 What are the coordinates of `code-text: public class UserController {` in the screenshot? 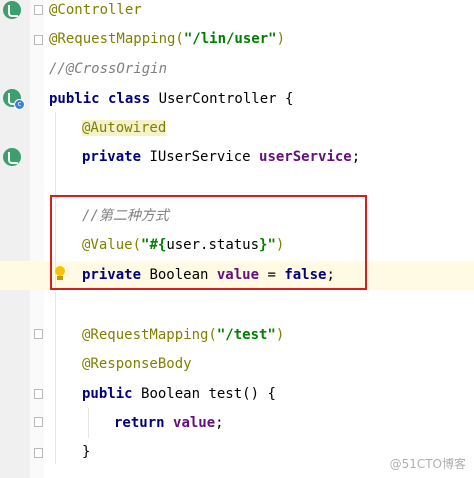 It's located at (171, 99).